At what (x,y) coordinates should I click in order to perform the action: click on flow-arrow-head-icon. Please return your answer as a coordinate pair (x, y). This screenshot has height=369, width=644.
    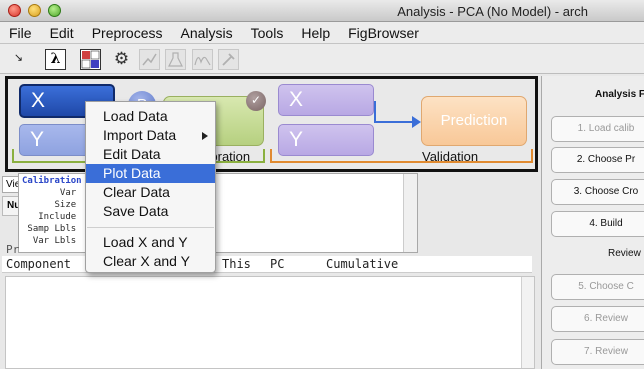
    Looking at the image, I should click on (416, 122).